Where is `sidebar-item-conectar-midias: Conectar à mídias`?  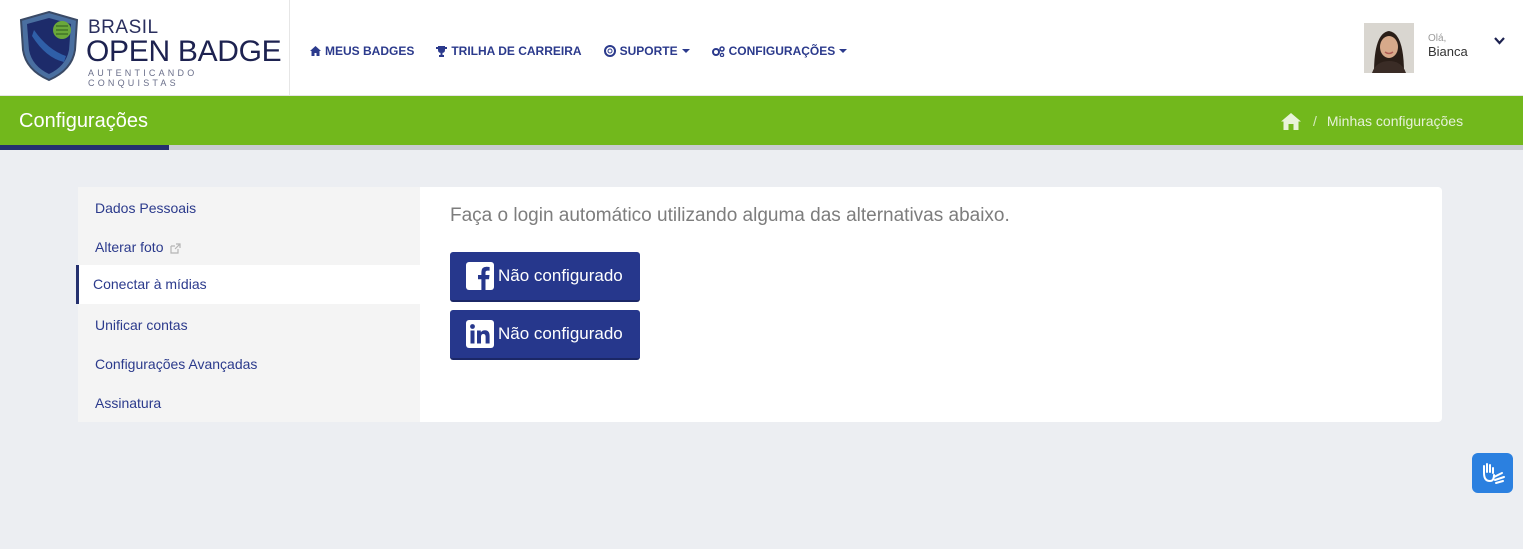 sidebar-item-conectar-midias: Conectar à mídias is located at coordinates (248, 284).